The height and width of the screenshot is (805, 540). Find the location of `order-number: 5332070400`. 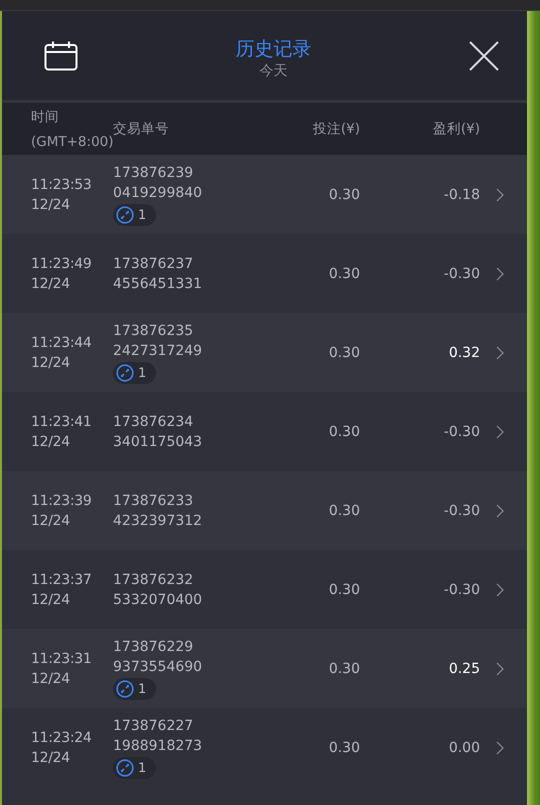

order-number: 5332070400 is located at coordinates (158, 600).